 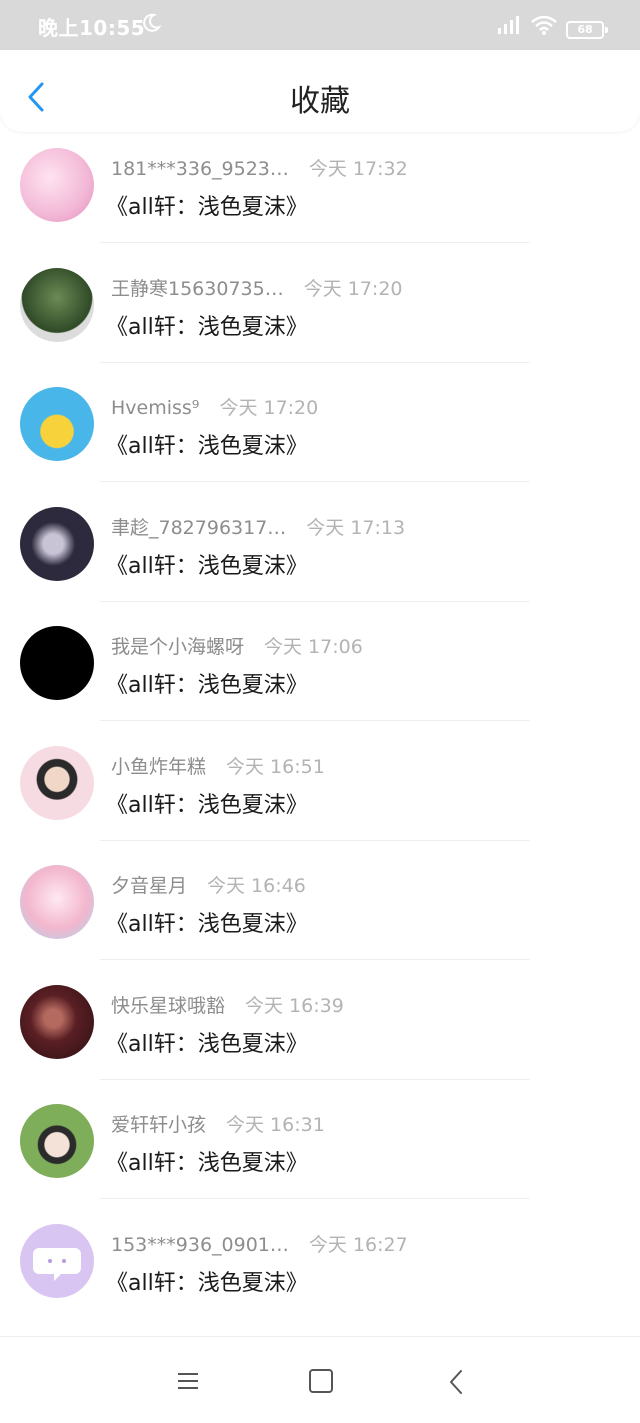 I want to click on username: 小鱼炸年糕, so click(x=159, y=766).